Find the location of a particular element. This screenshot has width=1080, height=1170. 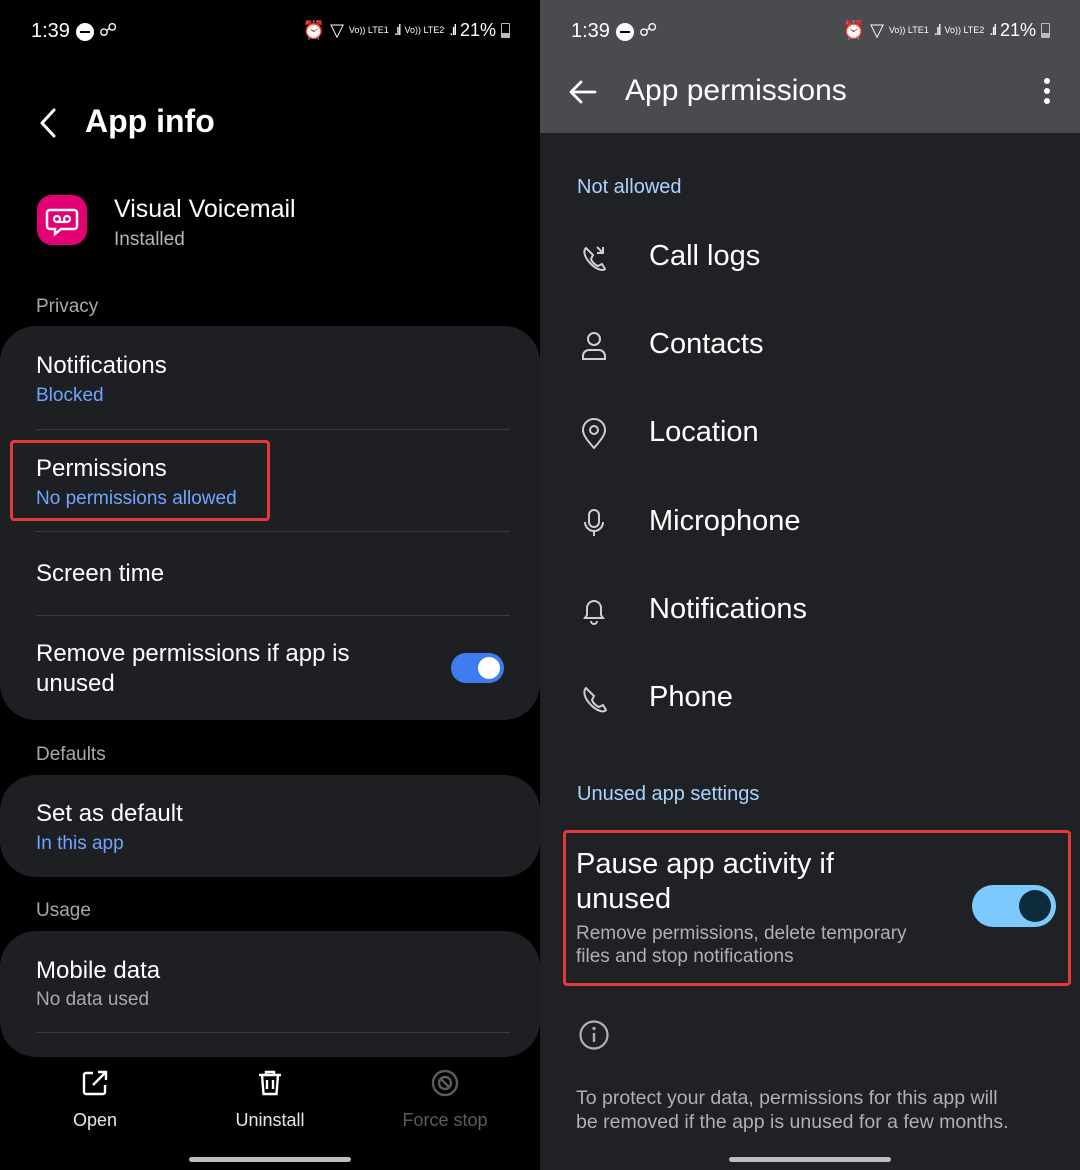

toggle-knob is located at coordinates (489, 668).